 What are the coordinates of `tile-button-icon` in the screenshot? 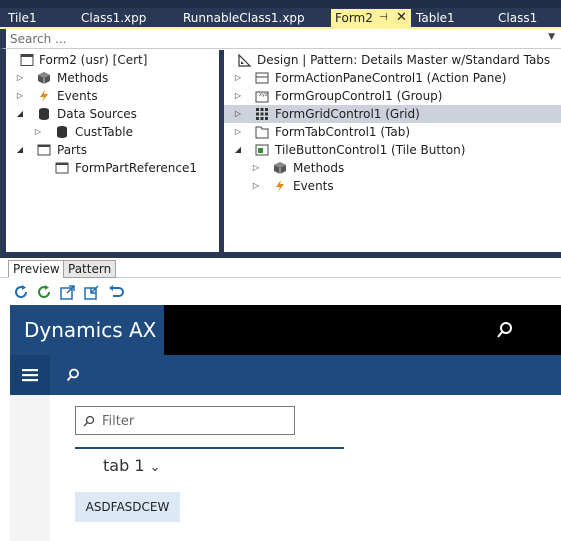 It's located at (262, 150).